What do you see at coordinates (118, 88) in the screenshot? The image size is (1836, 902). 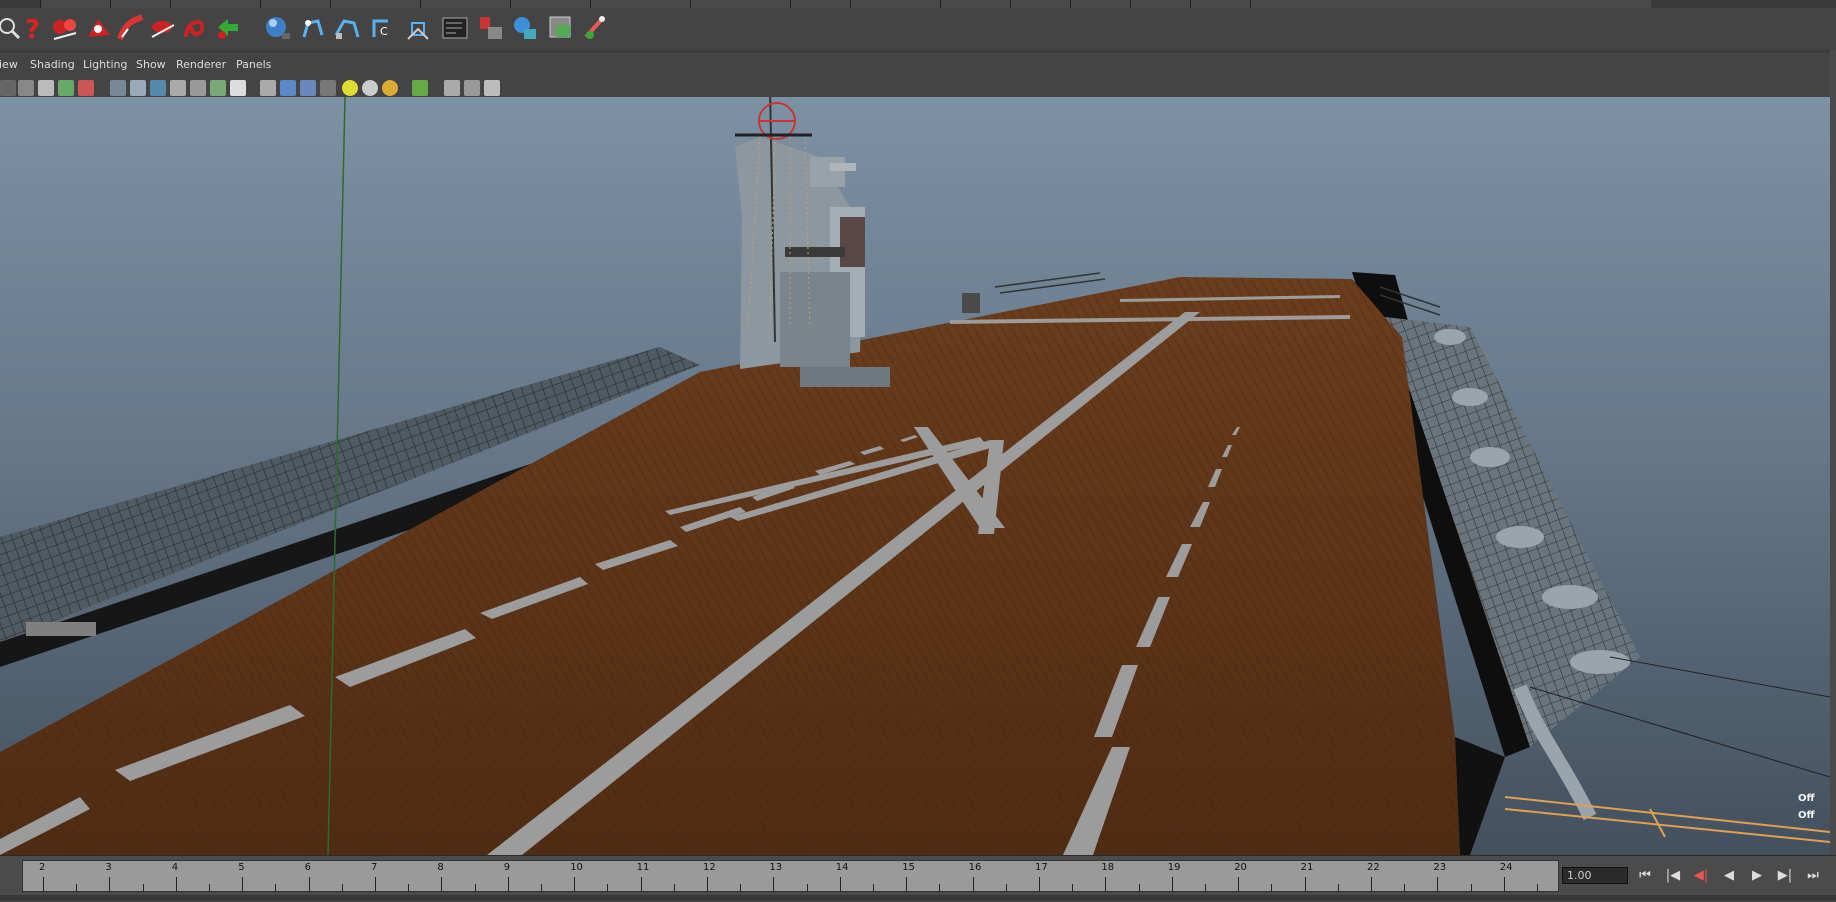 I see `grid-icon` at bounding box center [118, 88].